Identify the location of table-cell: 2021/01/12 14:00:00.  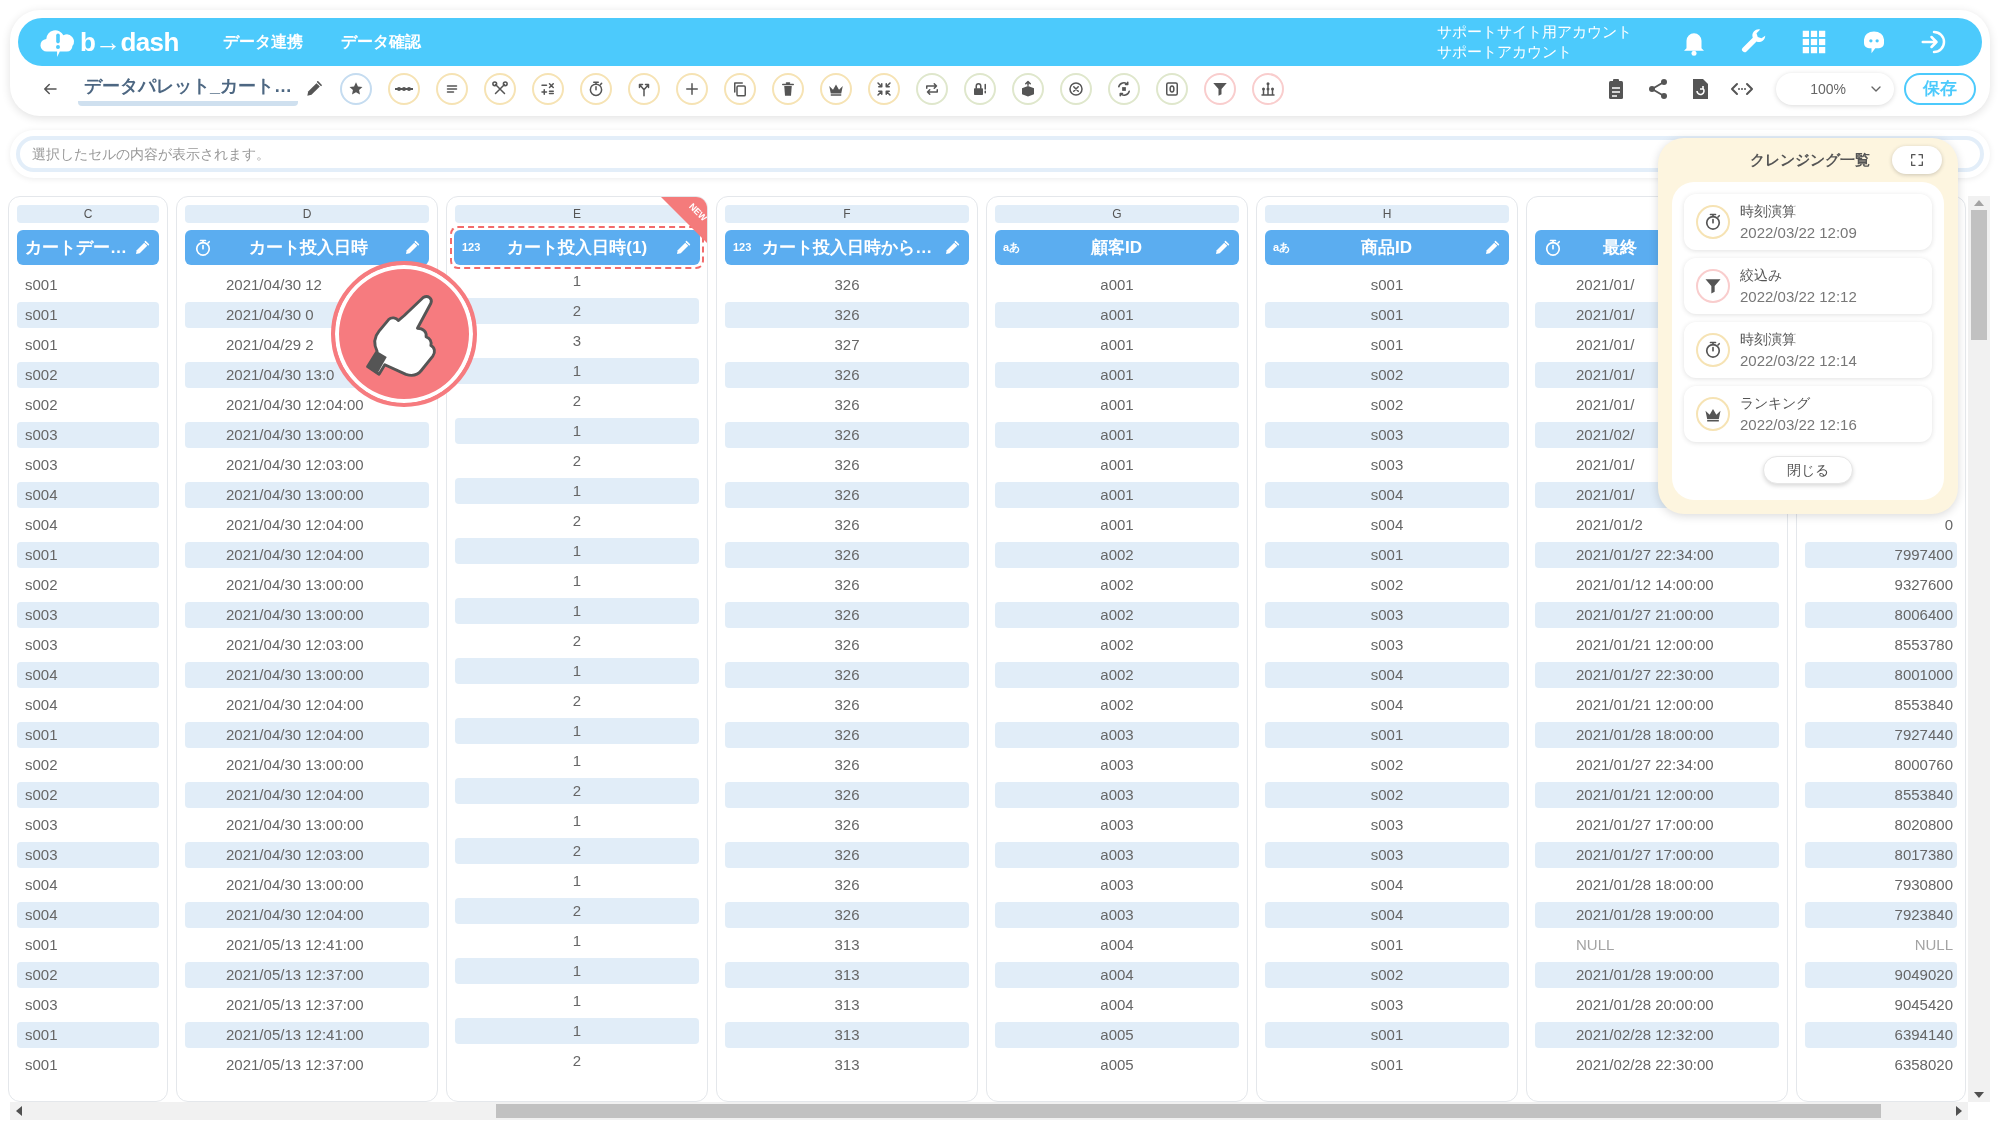
(1657, 585).